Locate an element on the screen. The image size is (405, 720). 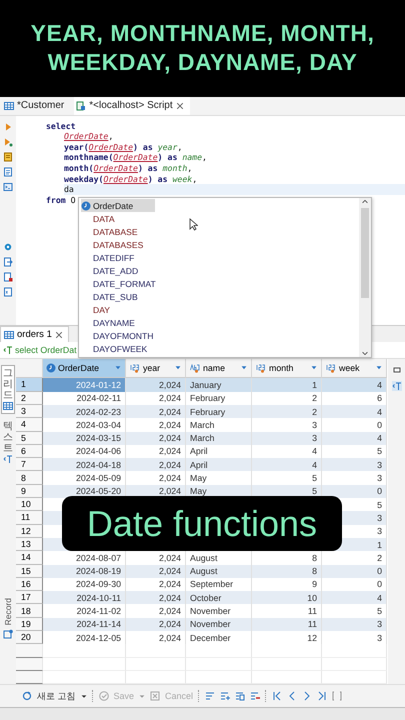
column-header: year is located at coordinates (156, 368).